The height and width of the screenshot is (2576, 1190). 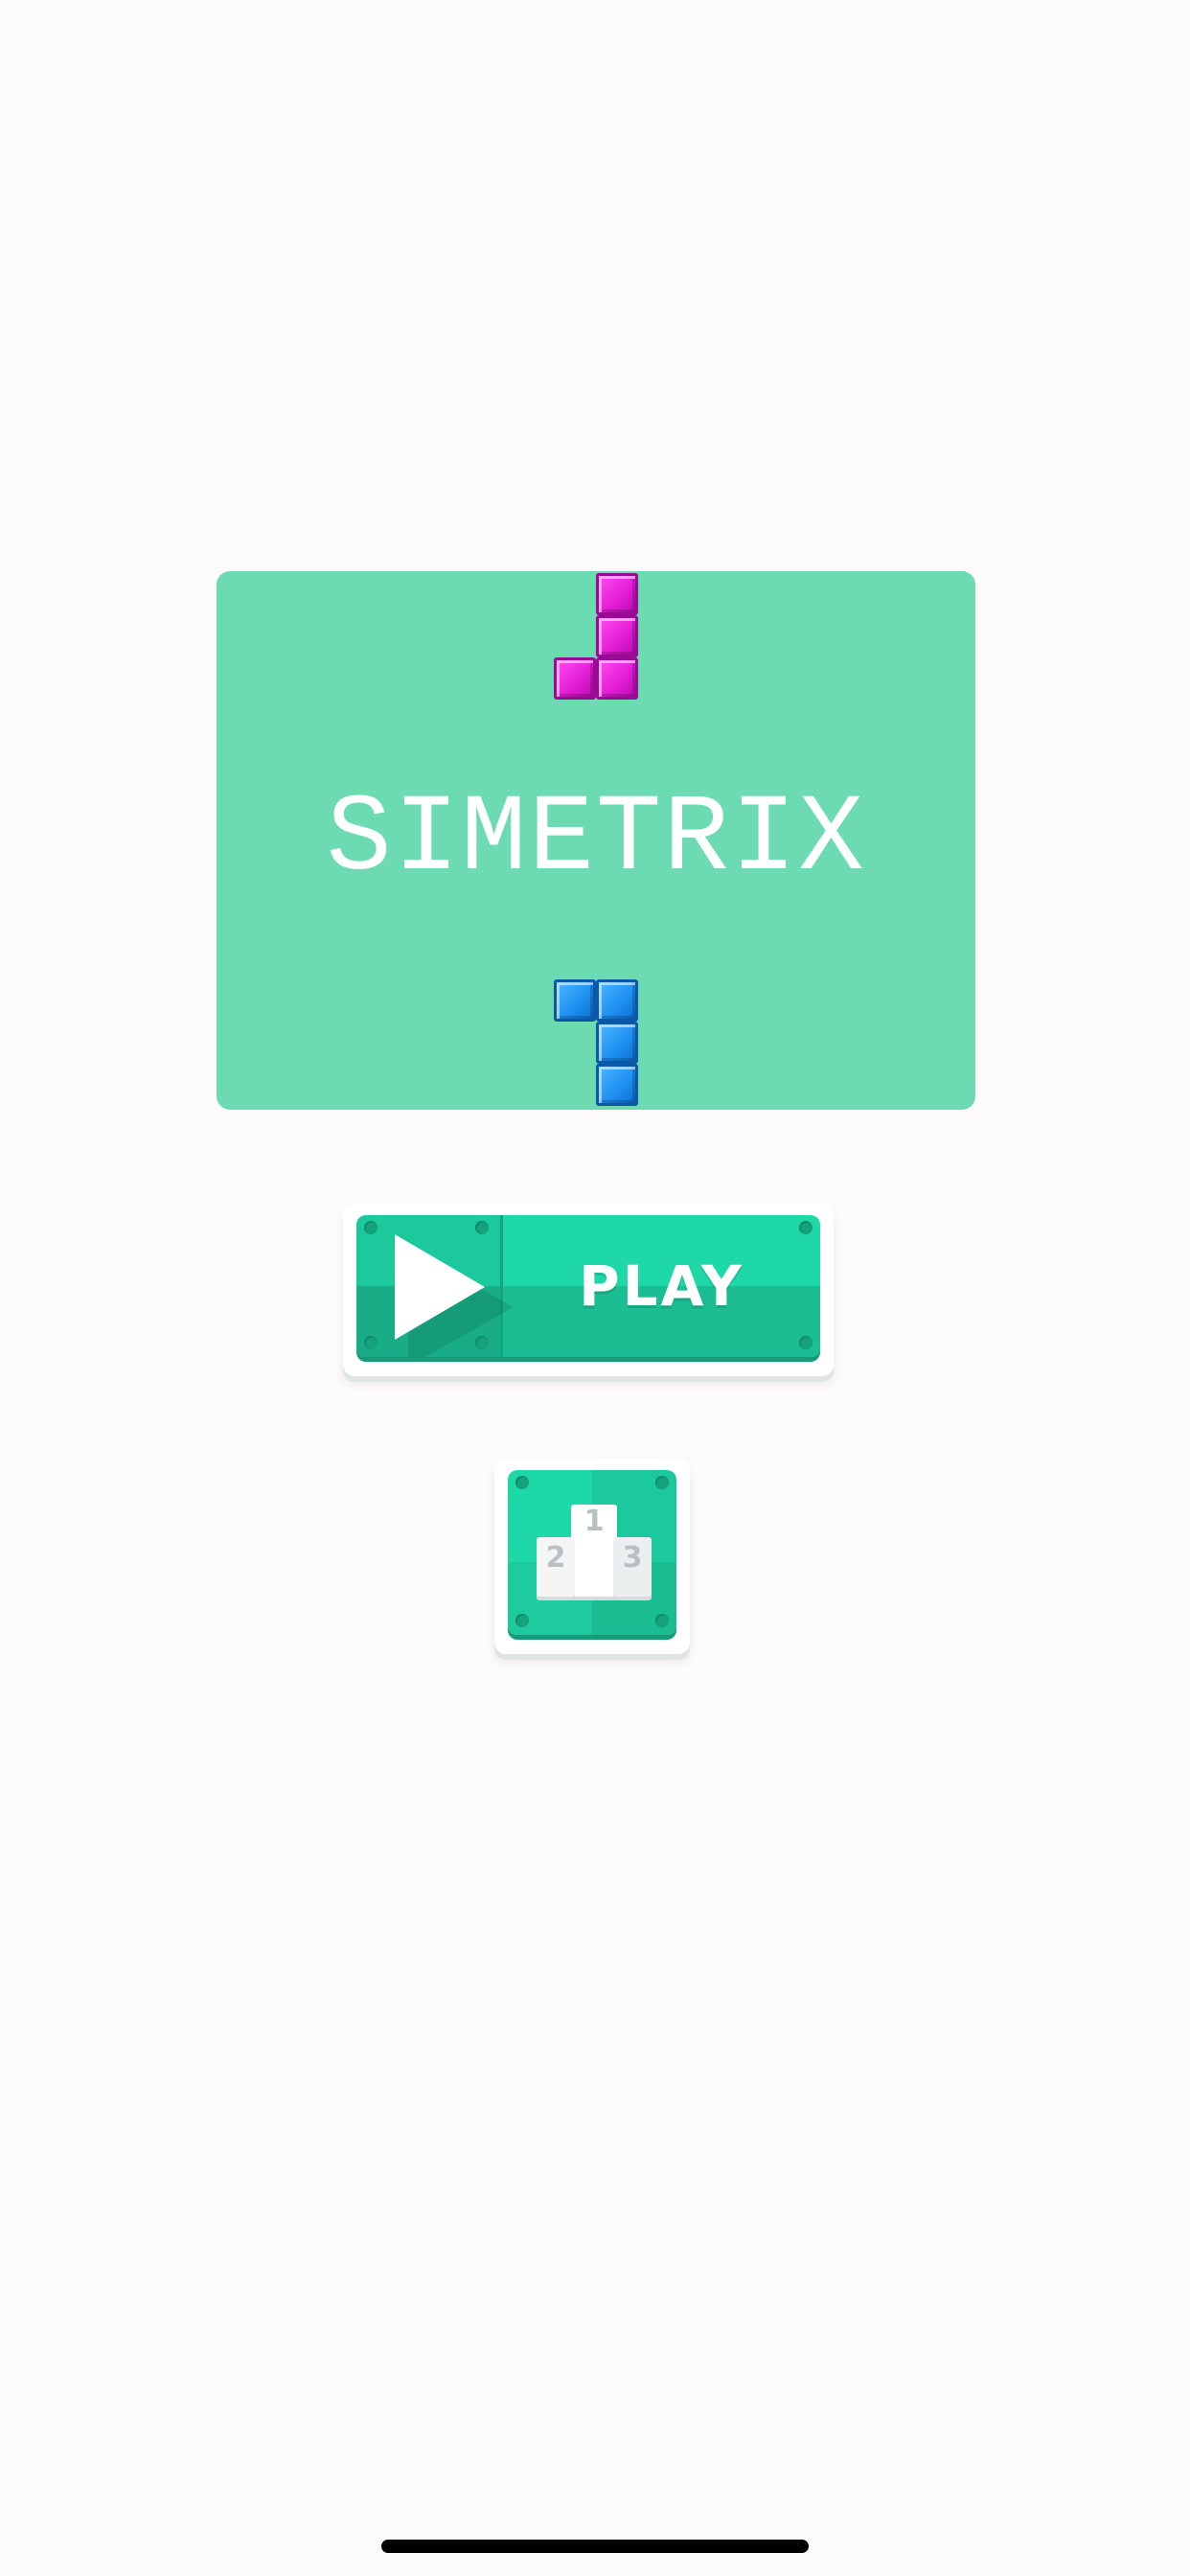 I want to click on play-triangle-icon, so click(x=440, y=1287).